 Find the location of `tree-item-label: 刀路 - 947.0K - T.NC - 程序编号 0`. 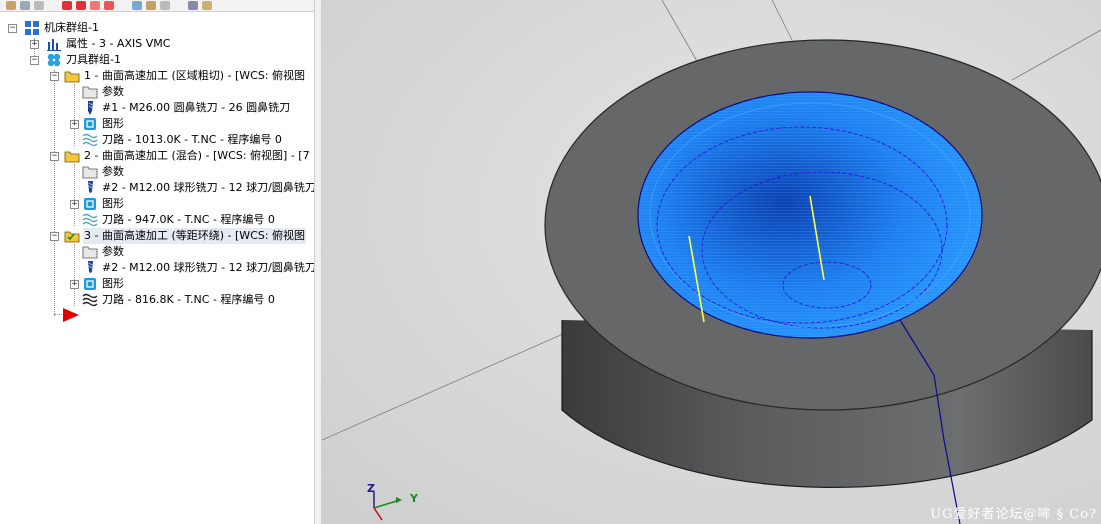

tree-item-label: 刀路 - 947.0K - T.NC - 程序编号 0 is located at coordinates (188, 219).